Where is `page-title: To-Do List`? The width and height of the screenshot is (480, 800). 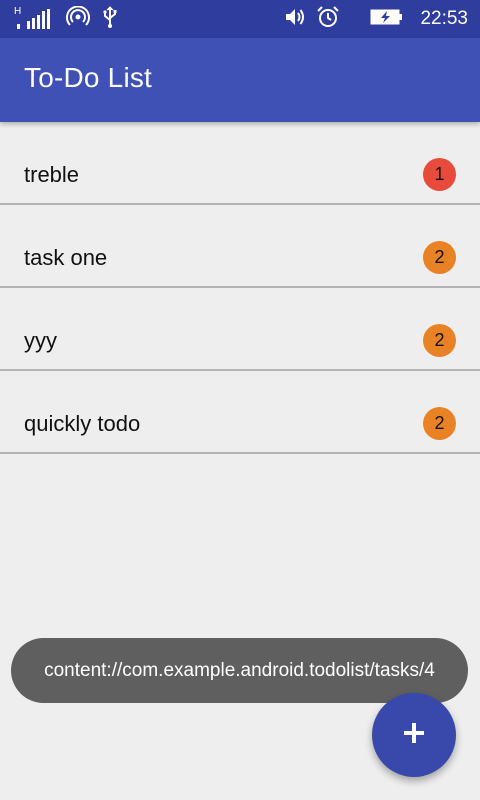 page-title: To-Do List is located at coordinates (88, 77).